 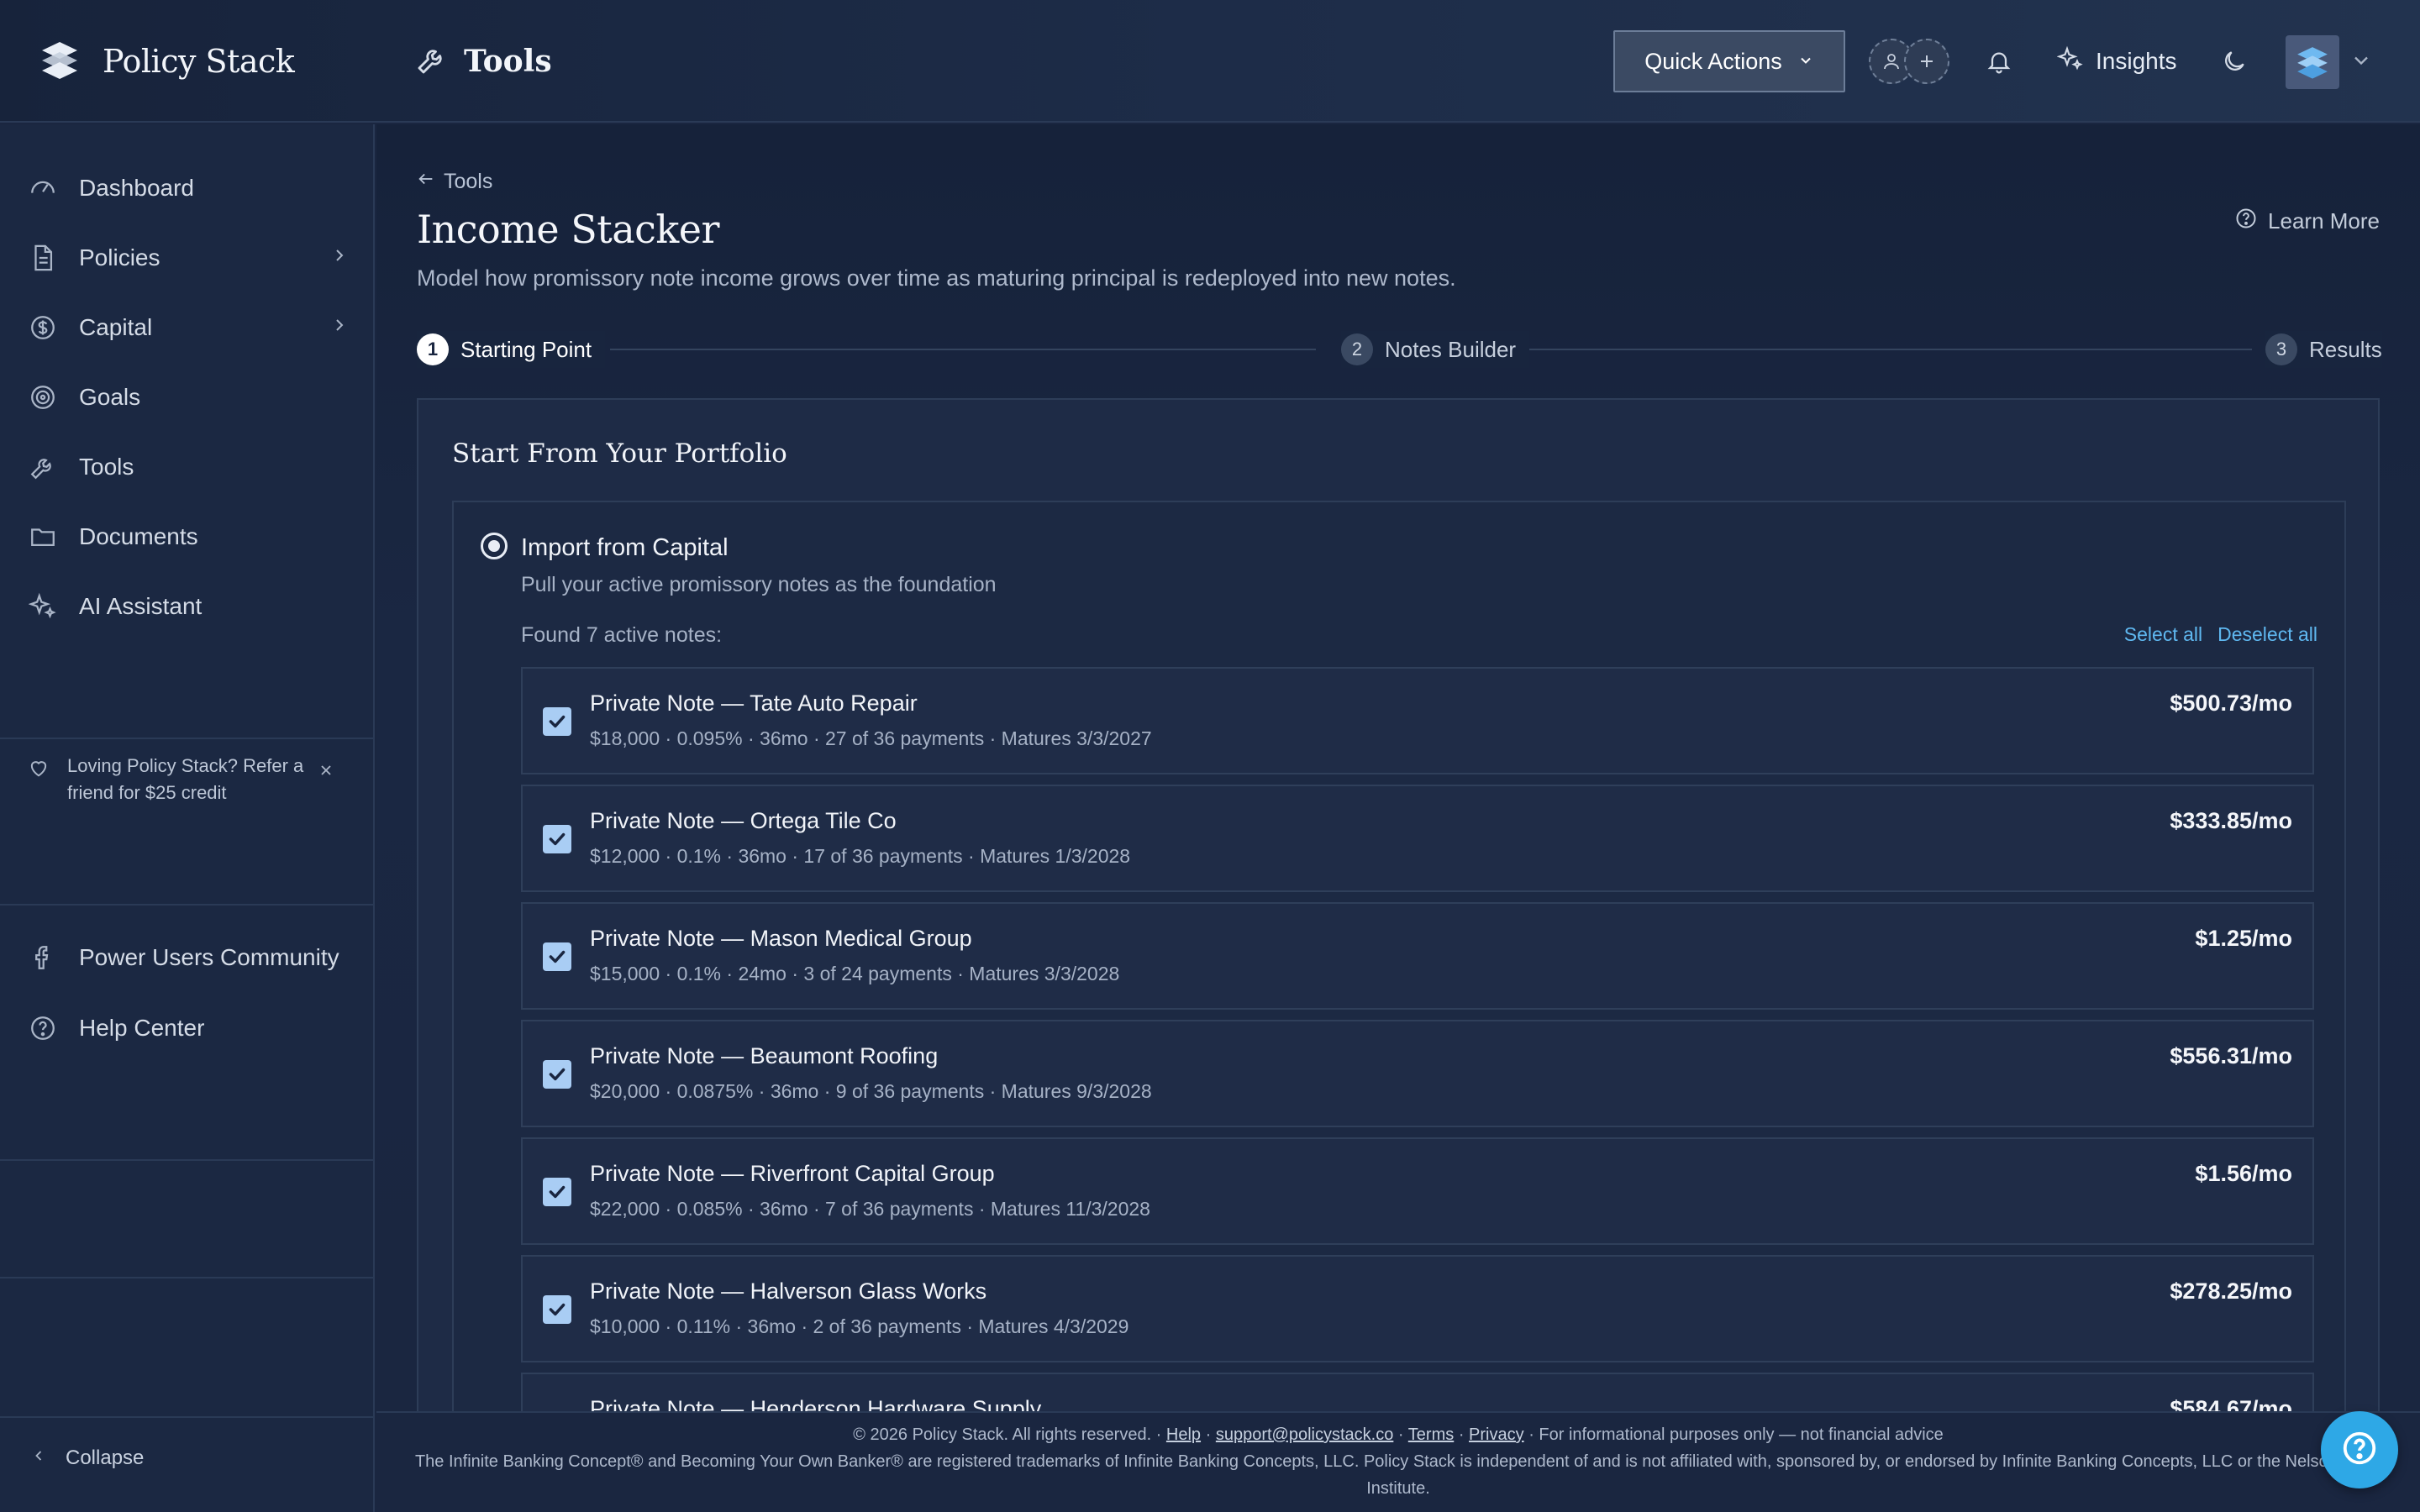 What do you see at coordinates (454, 182) in the screenshot?
I see `back-link: Tools` at bounding box center [454, 182].